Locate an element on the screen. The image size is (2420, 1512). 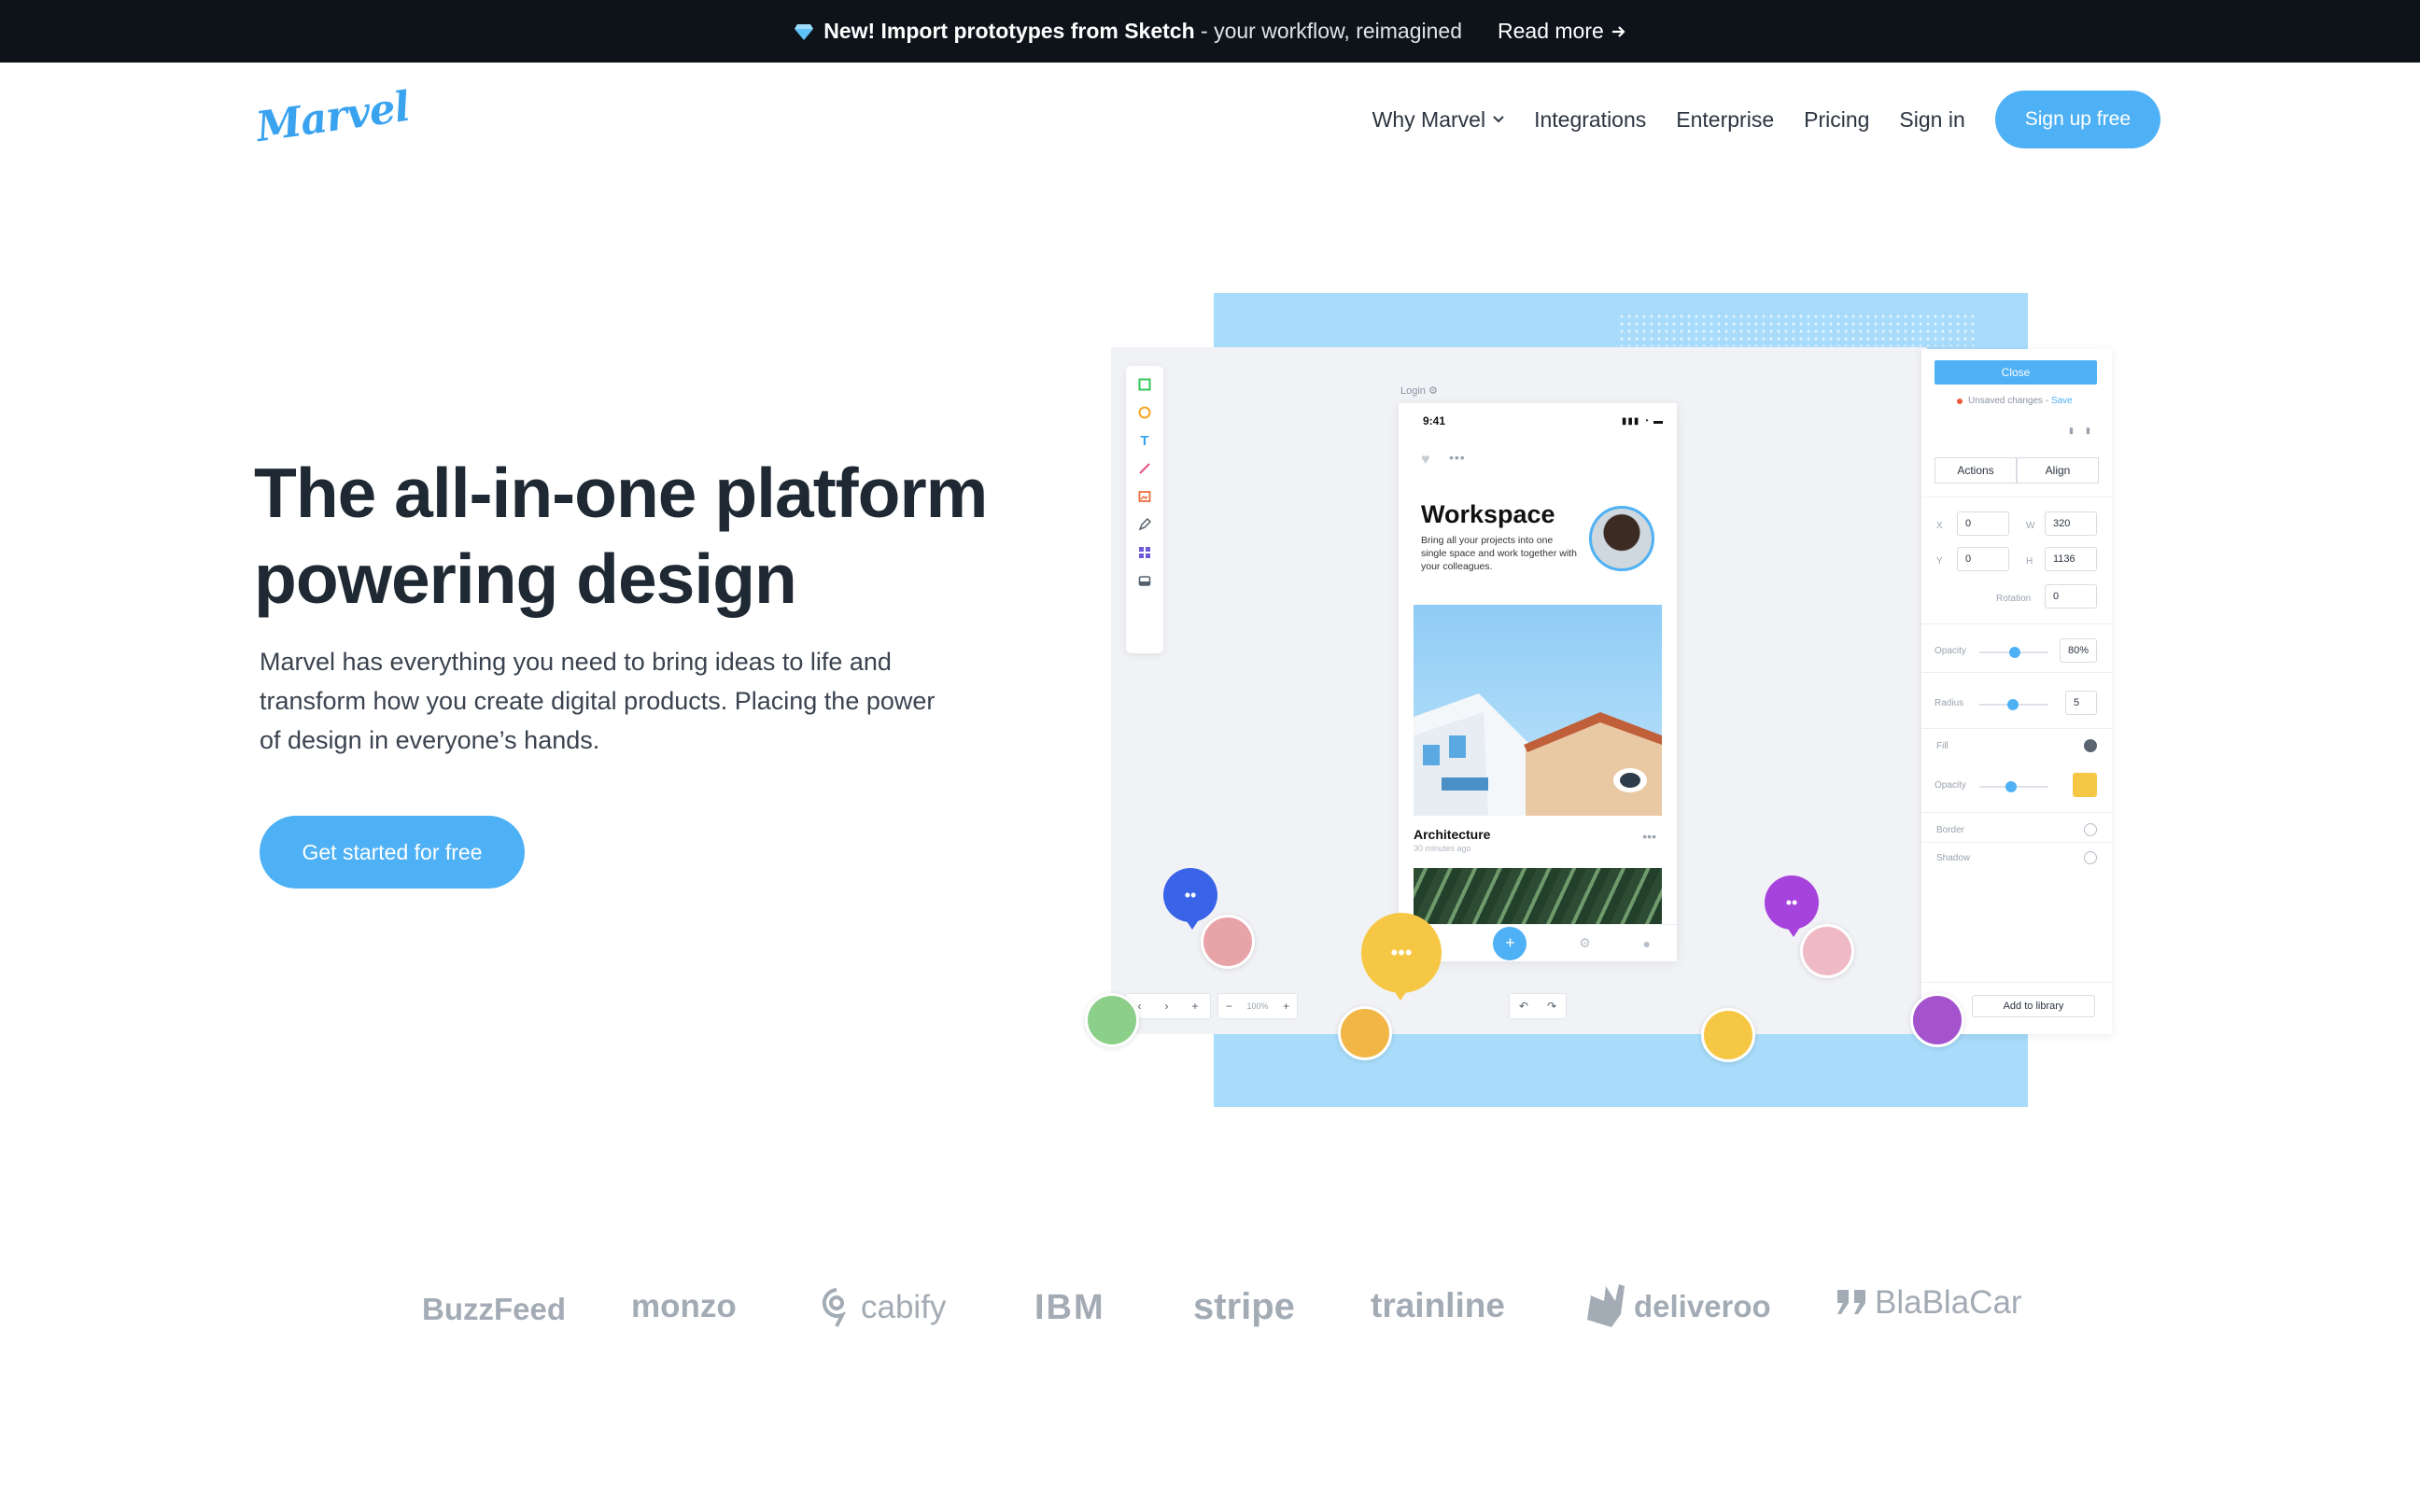
zoom-level: 100% is located at coordinates (1258, 1006).